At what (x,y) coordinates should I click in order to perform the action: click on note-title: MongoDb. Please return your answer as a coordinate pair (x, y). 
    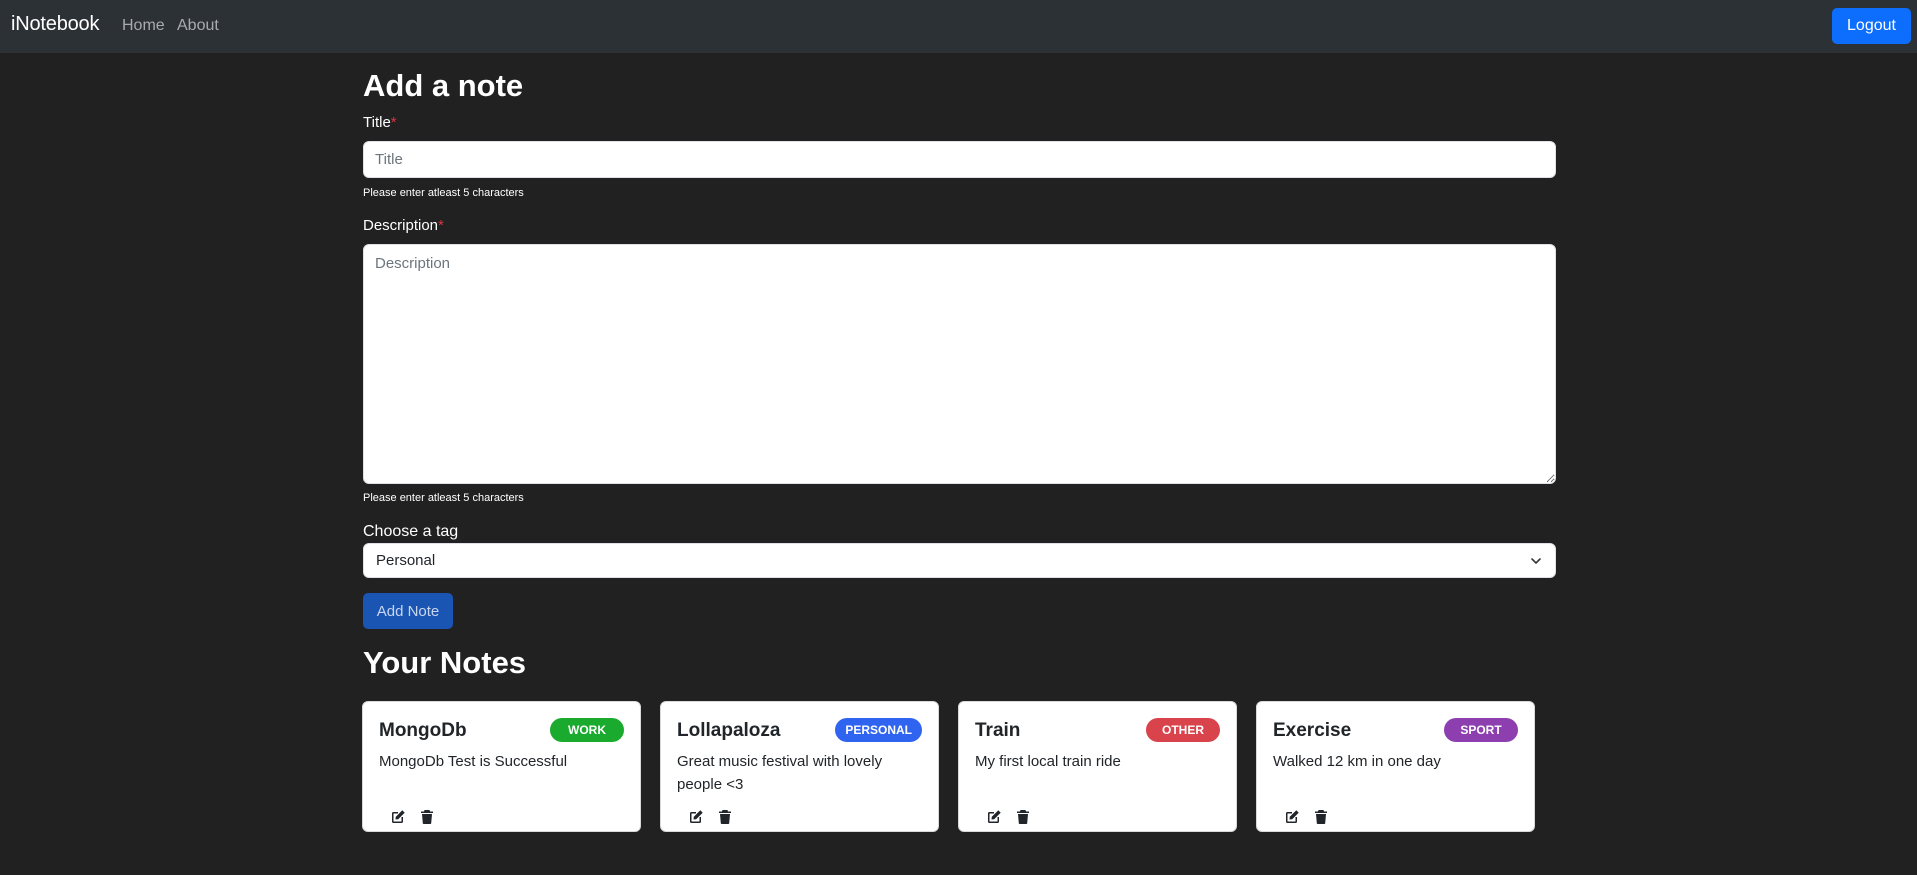
    Looking at the image, I should click on (423, 730).